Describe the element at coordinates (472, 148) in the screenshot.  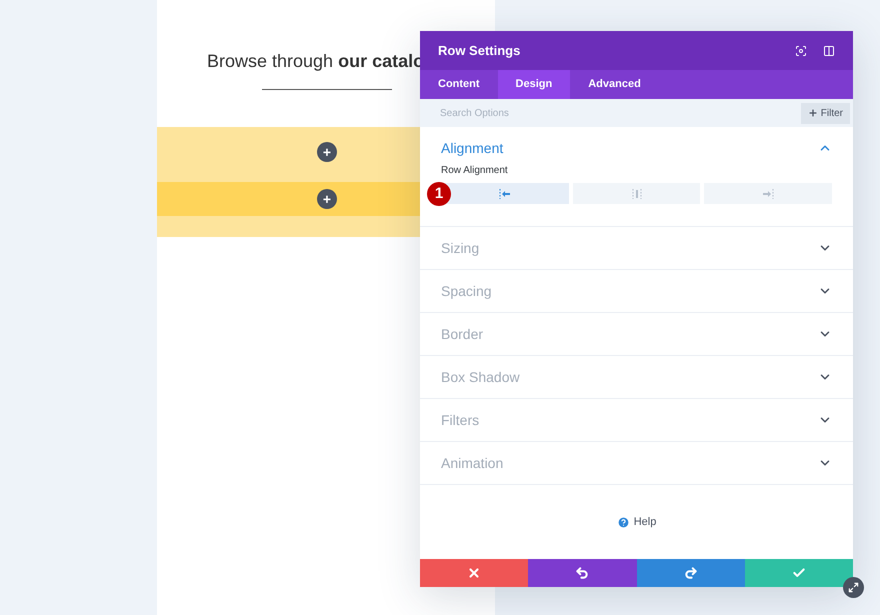
I see `section-title: Alignment` at that location.